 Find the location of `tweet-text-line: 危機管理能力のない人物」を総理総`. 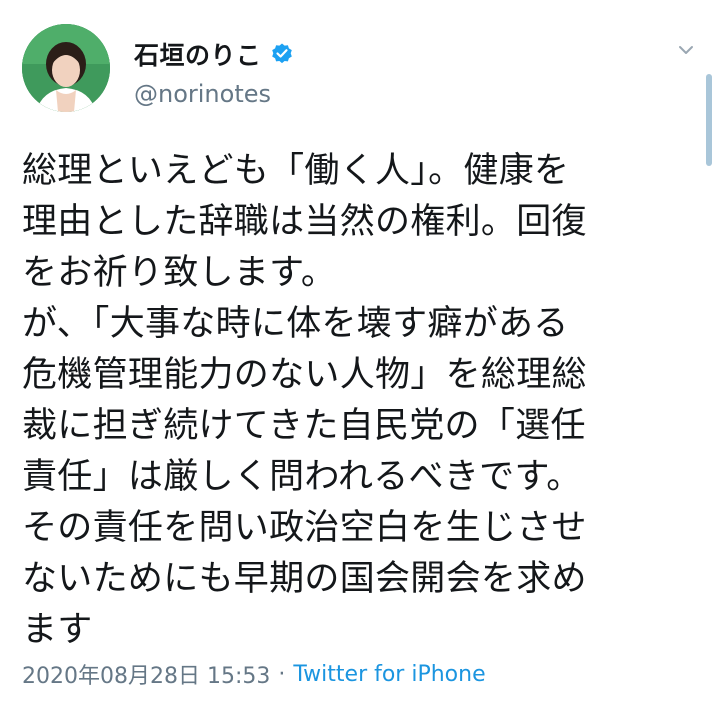

tweet-text-line: 危機管理能力のない人物」を総理総 is located at coordinates (304, 375).